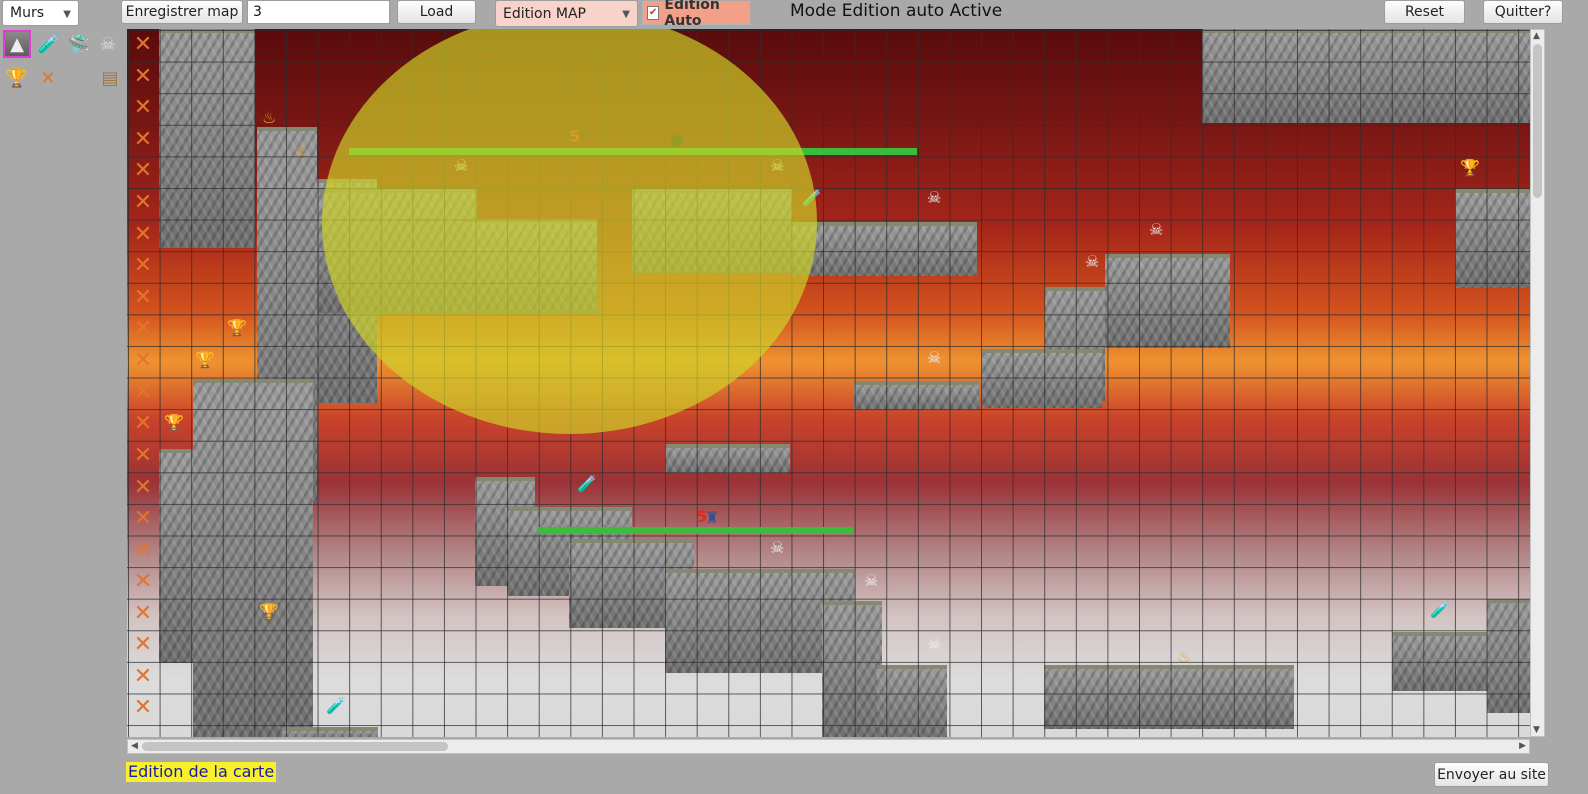 The width and height of the screenshot is (1588, 794). What do you see at coordinates (1536, 36) in the screenshot?
I see `scroll-up-icon: ▲` at bounding box center [1536, 36].